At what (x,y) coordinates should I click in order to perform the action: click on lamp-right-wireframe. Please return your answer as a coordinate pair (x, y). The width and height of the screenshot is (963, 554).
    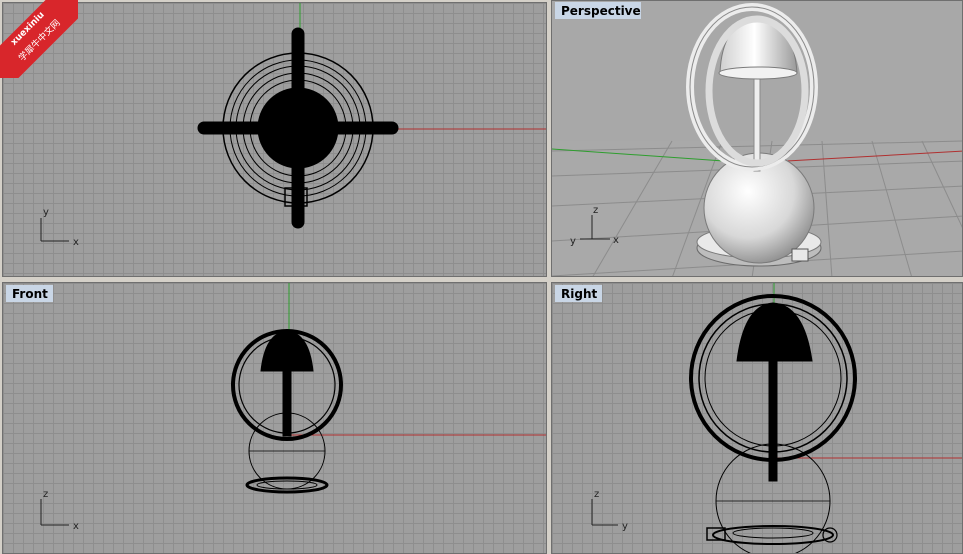
    Looking at the image, I should click on (773, 423).